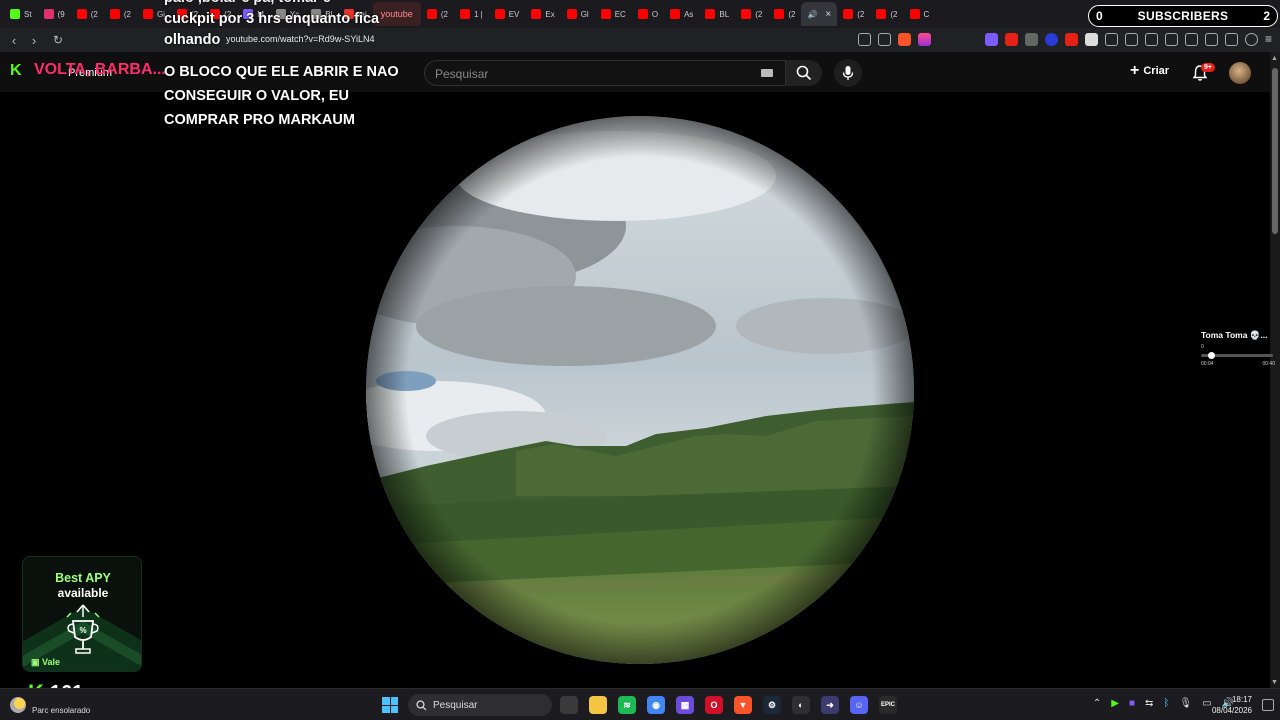  I want to click on tab-label: St, so click(28, 14).